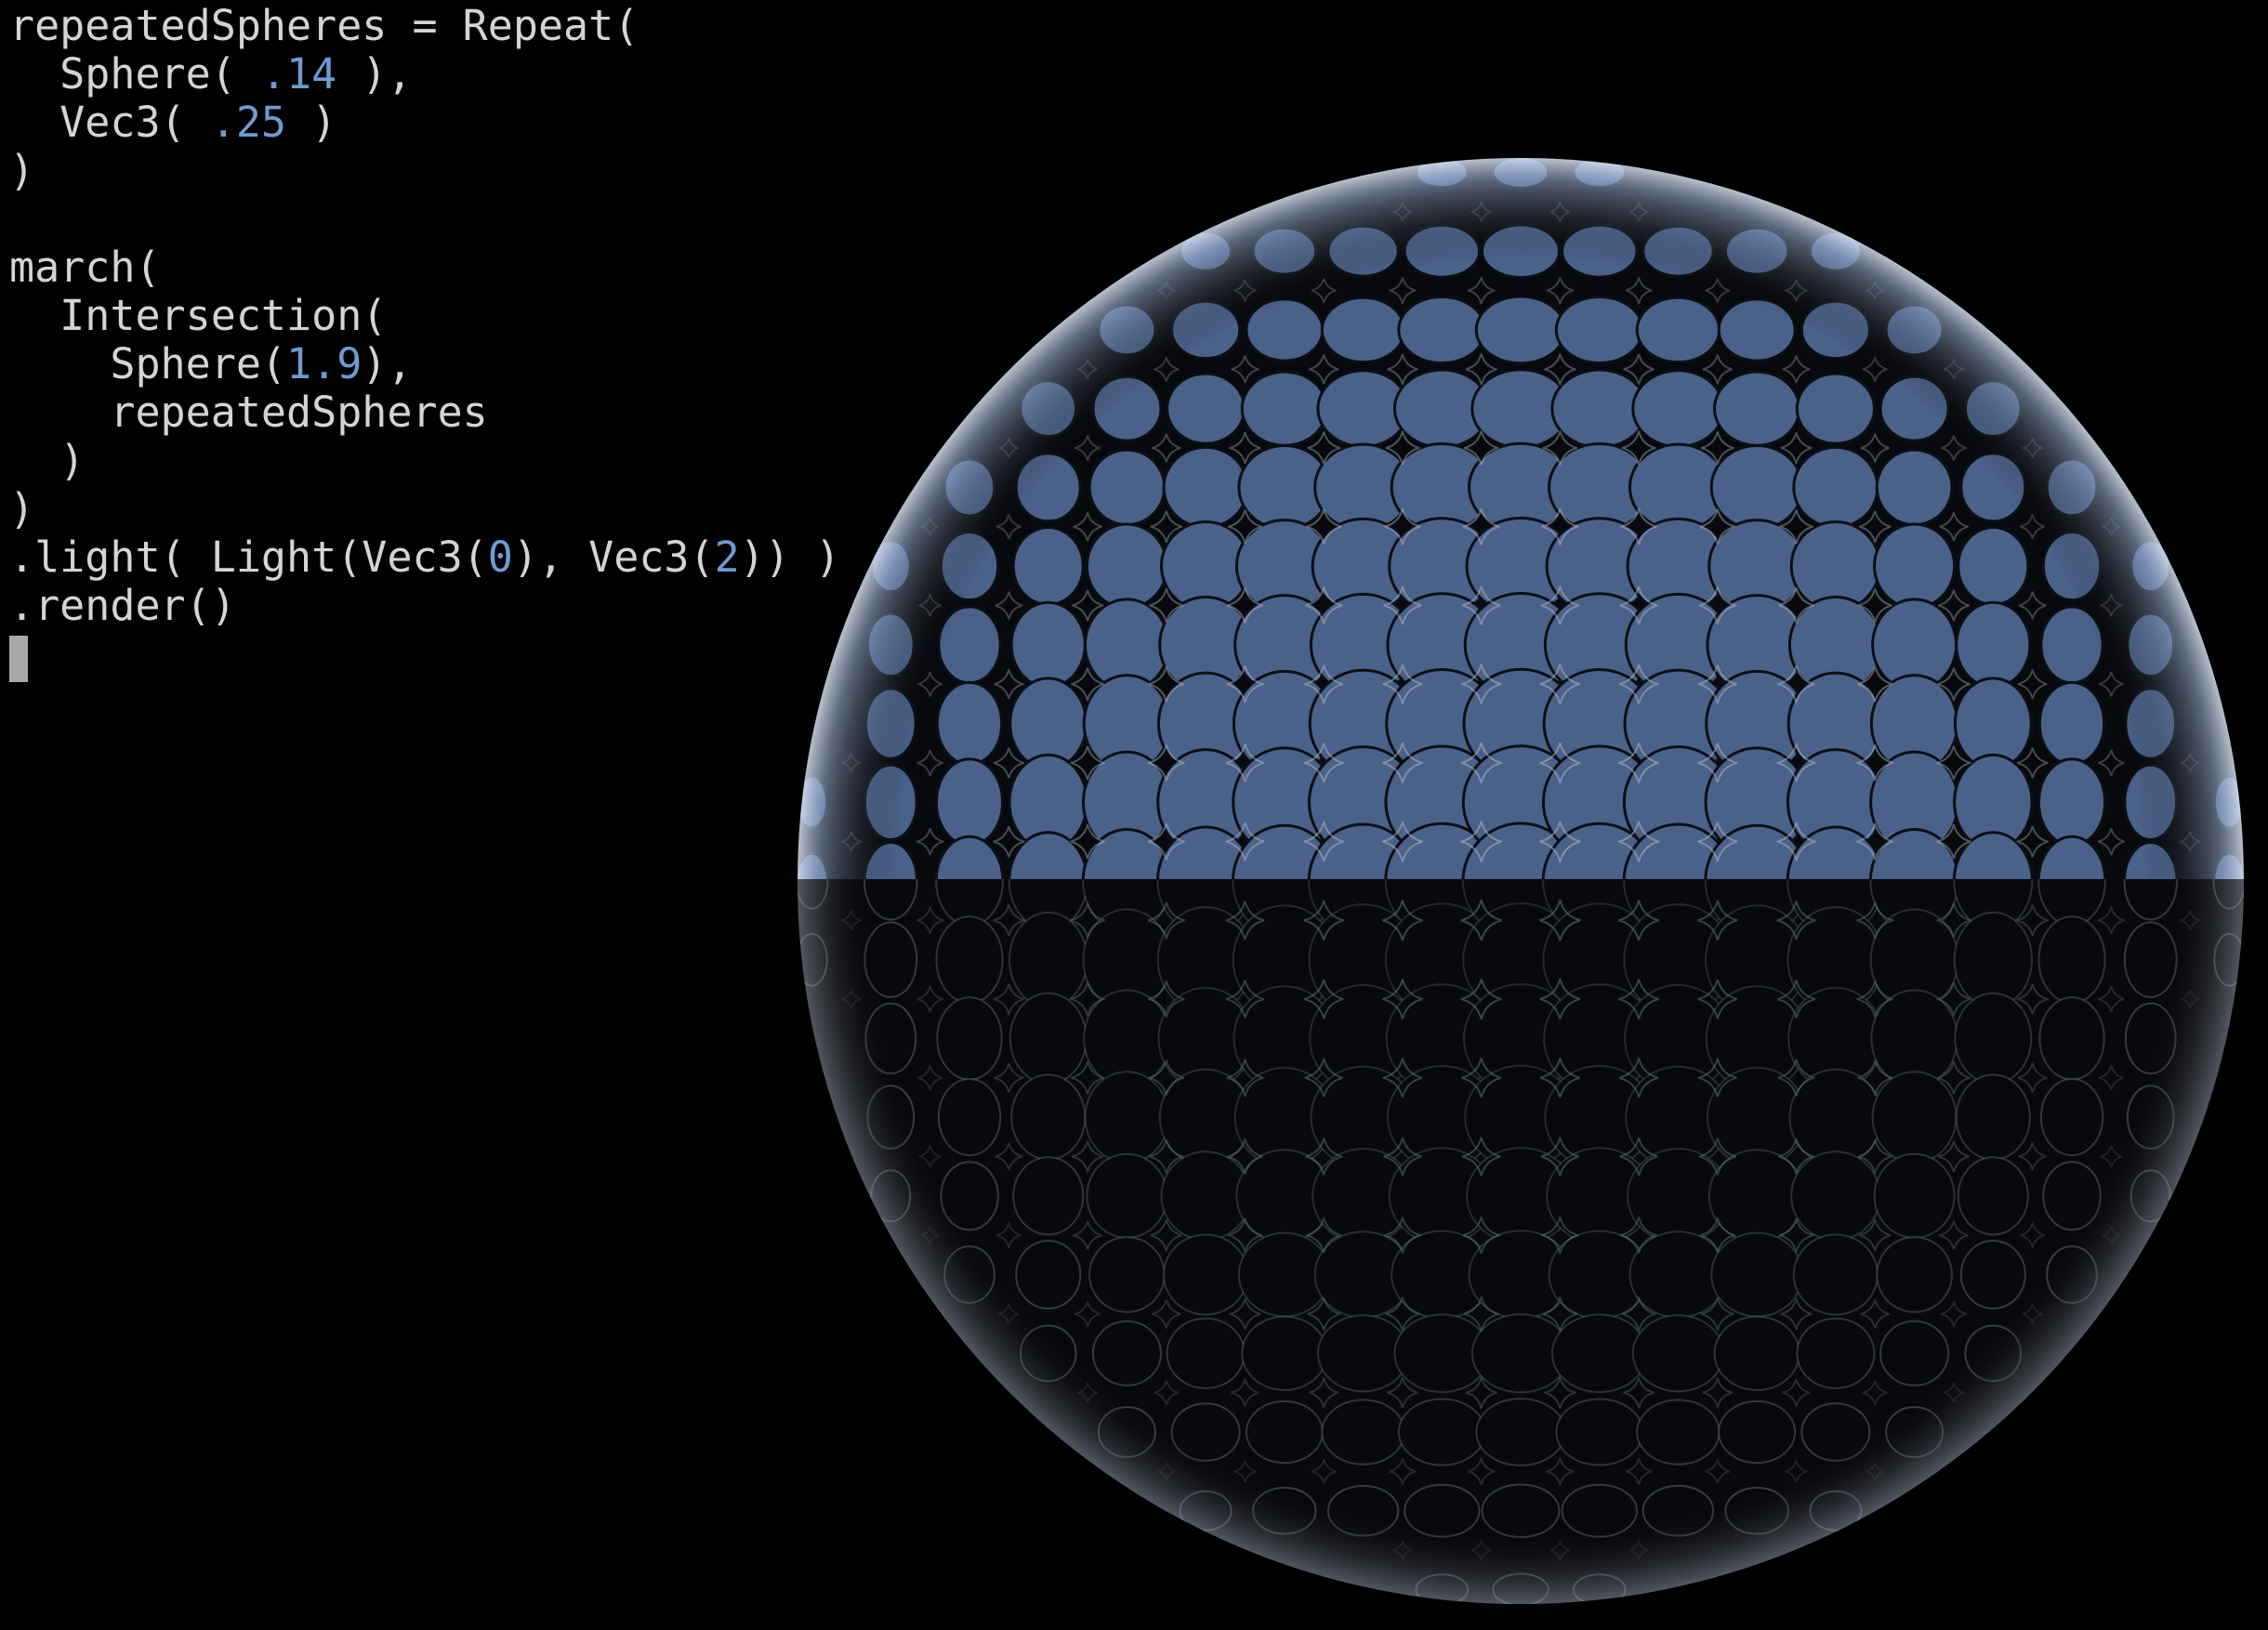 This screenshot has width=2268, height=1630. What do you see at coordinates (446, 364) in the screenshot?
I see `code-line: Sphere(1.9),` at bounding box center [446, 364].